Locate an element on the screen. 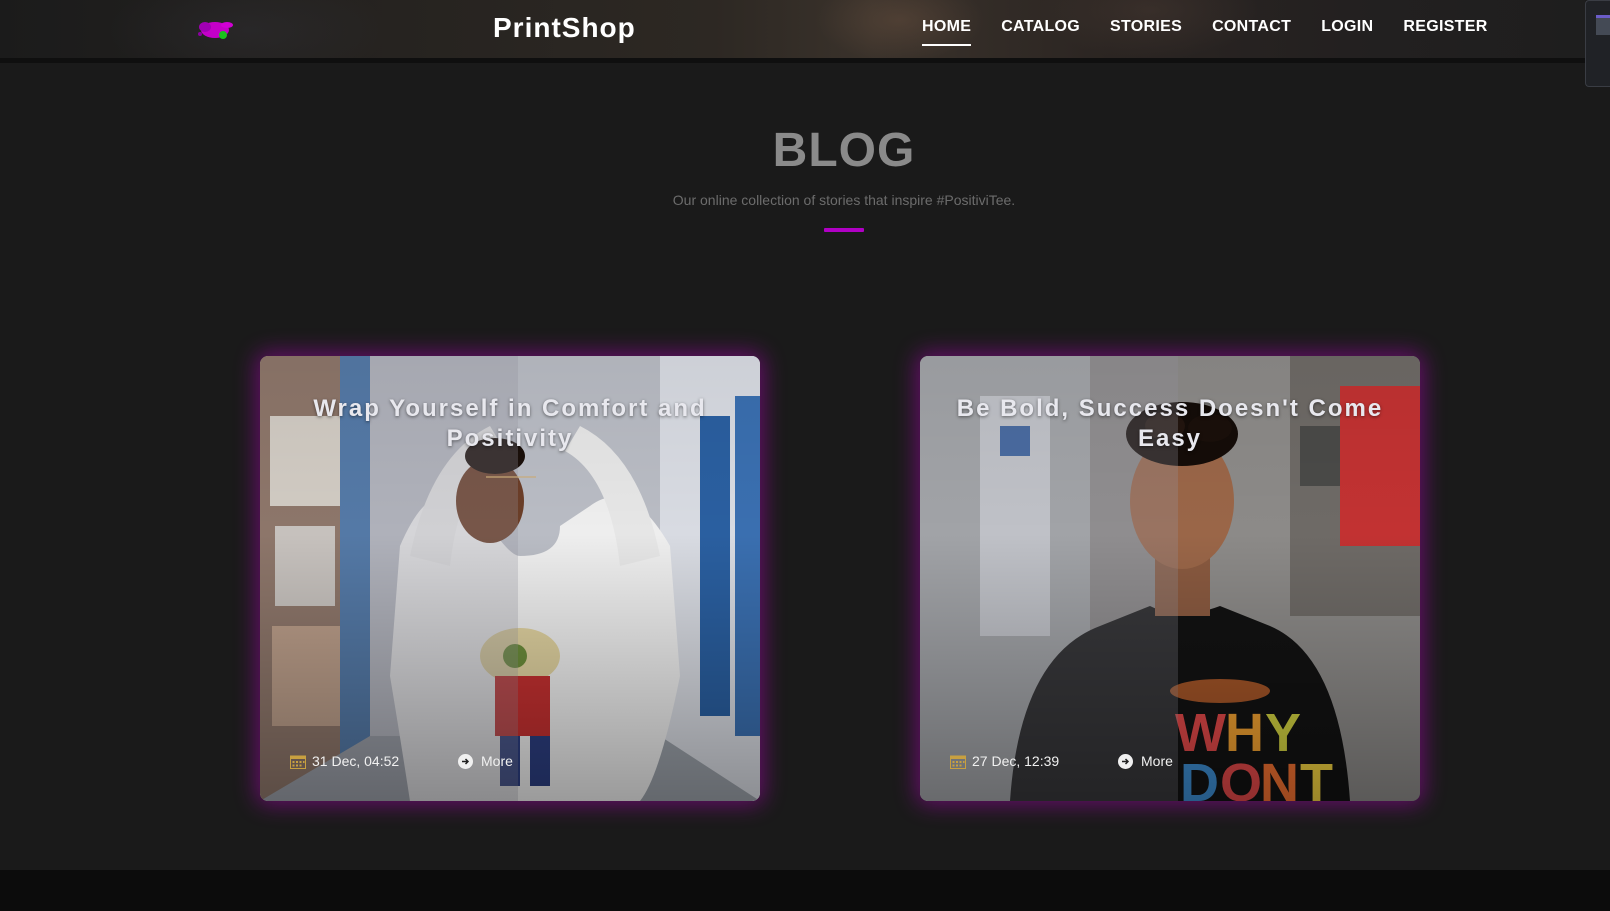 The image size is (1610, 911). nav-login: LOGIN is located at coordinates (1347, 32).